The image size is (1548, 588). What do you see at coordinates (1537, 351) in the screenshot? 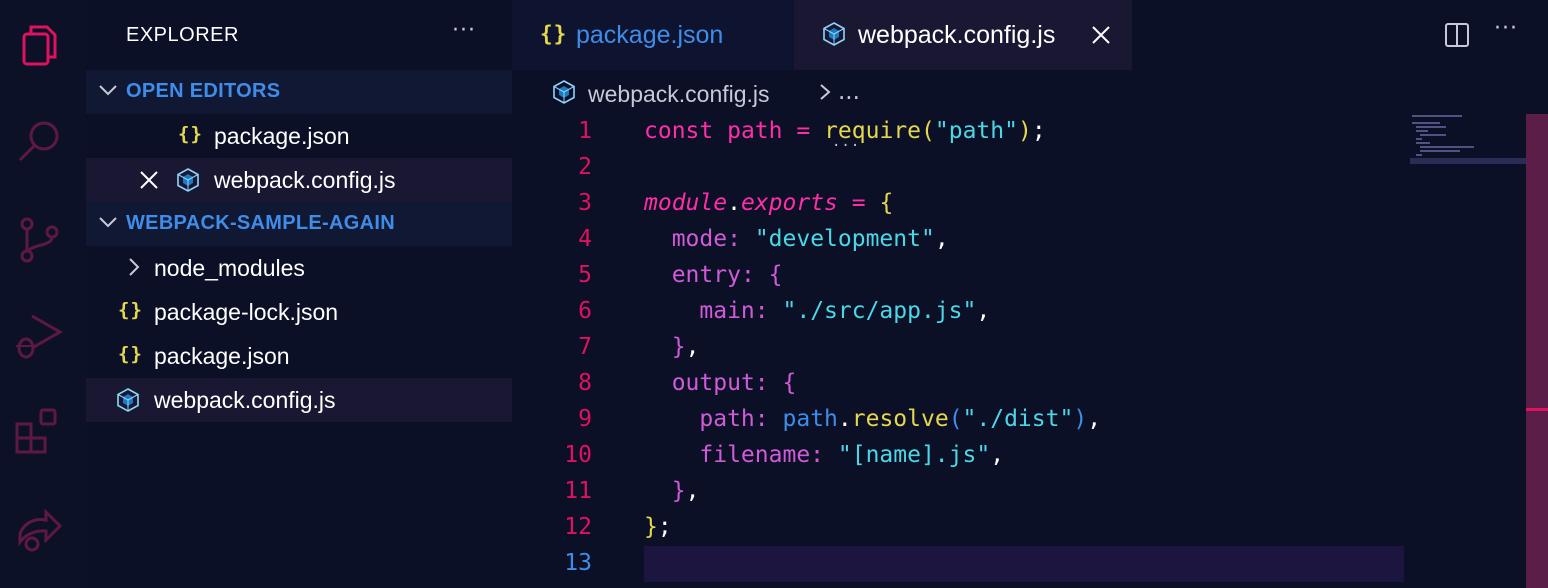
I see `vertical-scrollbar` at bounding box center [1537, 351].